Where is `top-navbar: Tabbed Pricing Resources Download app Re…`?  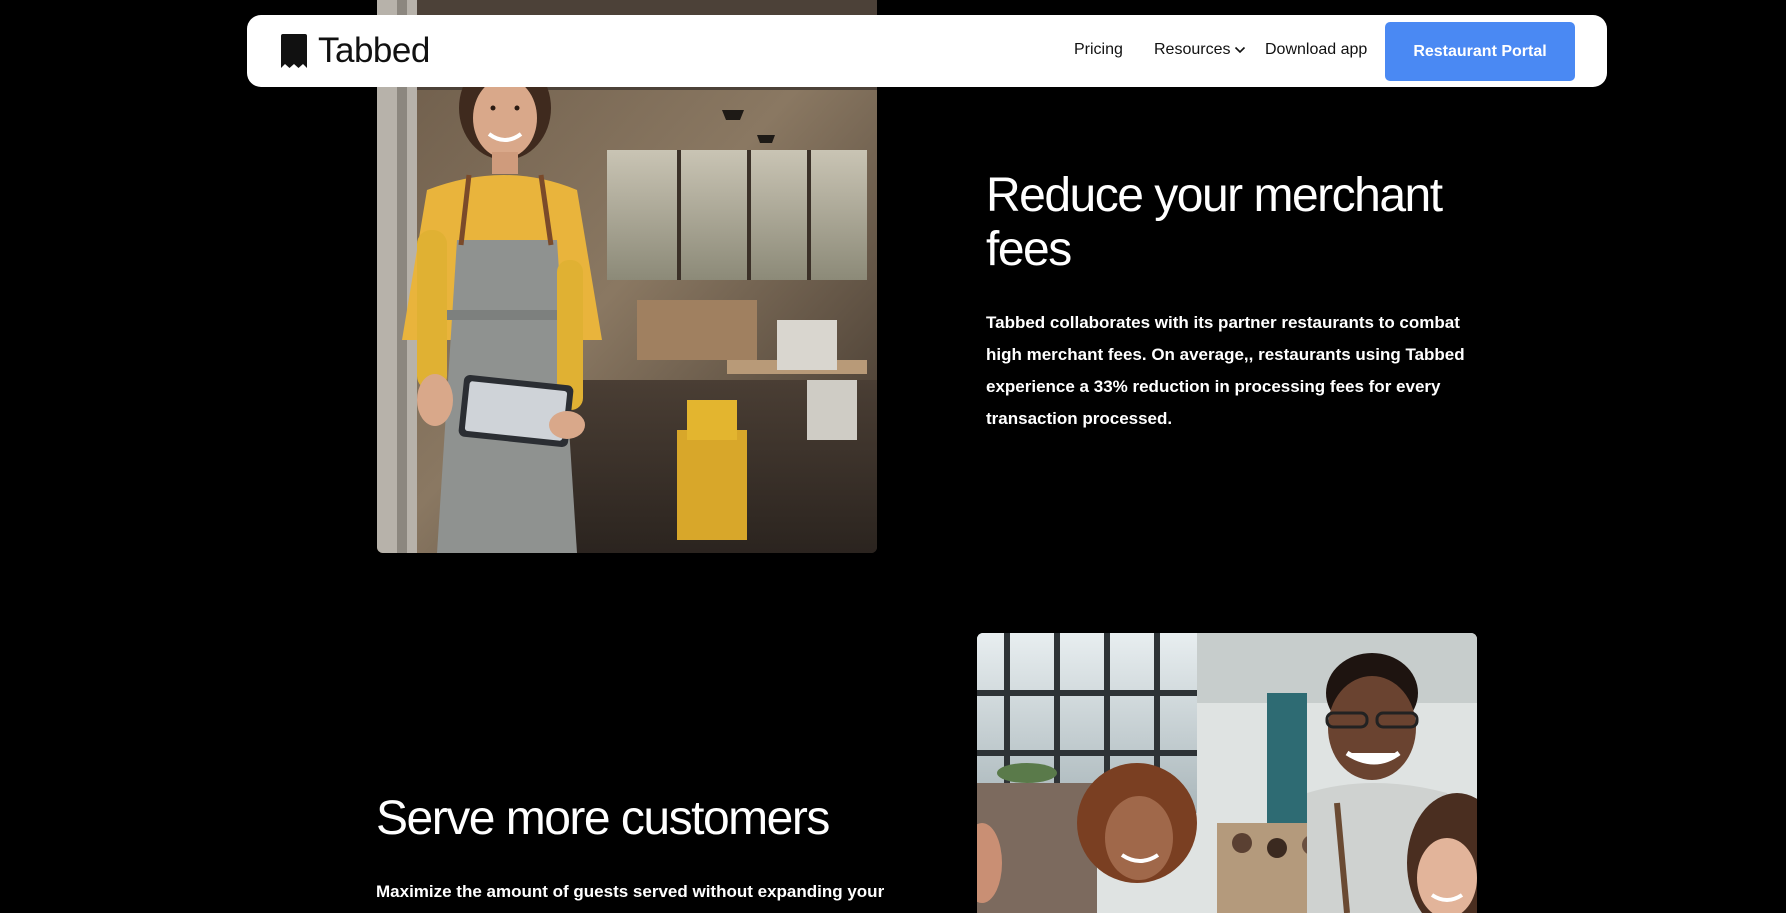 top-navbar: Tabbed Pricing Resources Download app Re… is located at coordinates (927, 51).